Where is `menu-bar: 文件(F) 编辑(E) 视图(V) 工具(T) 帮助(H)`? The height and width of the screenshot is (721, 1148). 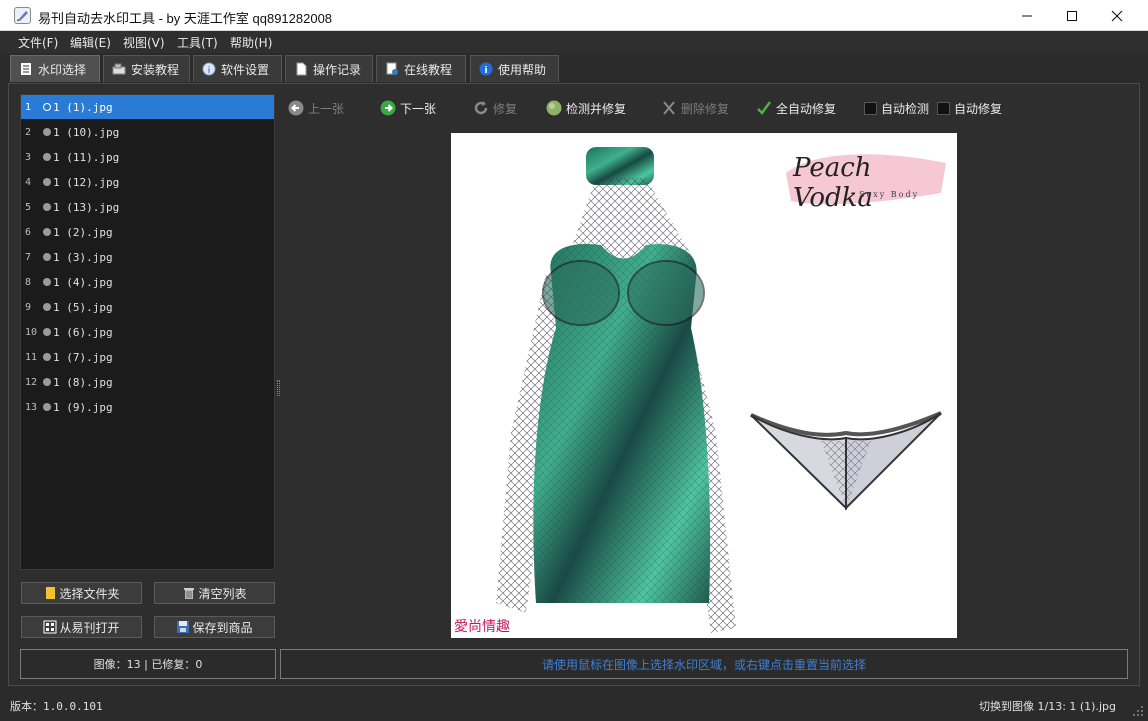
menu-bar: 文件(F) 编辑(E) 视图(V) 工具(T) 帮助(H) is located at coordinates (574, 42).